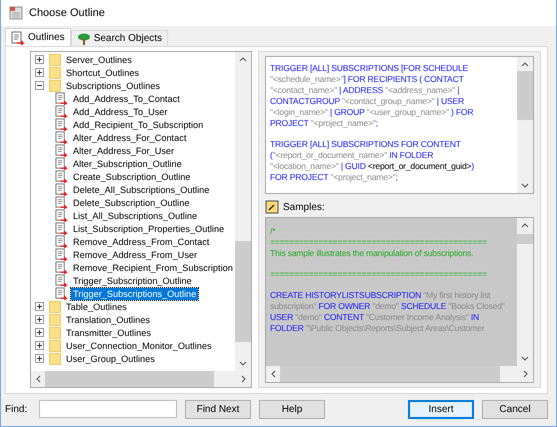 The image size is (557, 427). Describe the element at coordinates (123, 150) in the screenshot. I see `tree-item: Alter_Address_For_User` at that location.